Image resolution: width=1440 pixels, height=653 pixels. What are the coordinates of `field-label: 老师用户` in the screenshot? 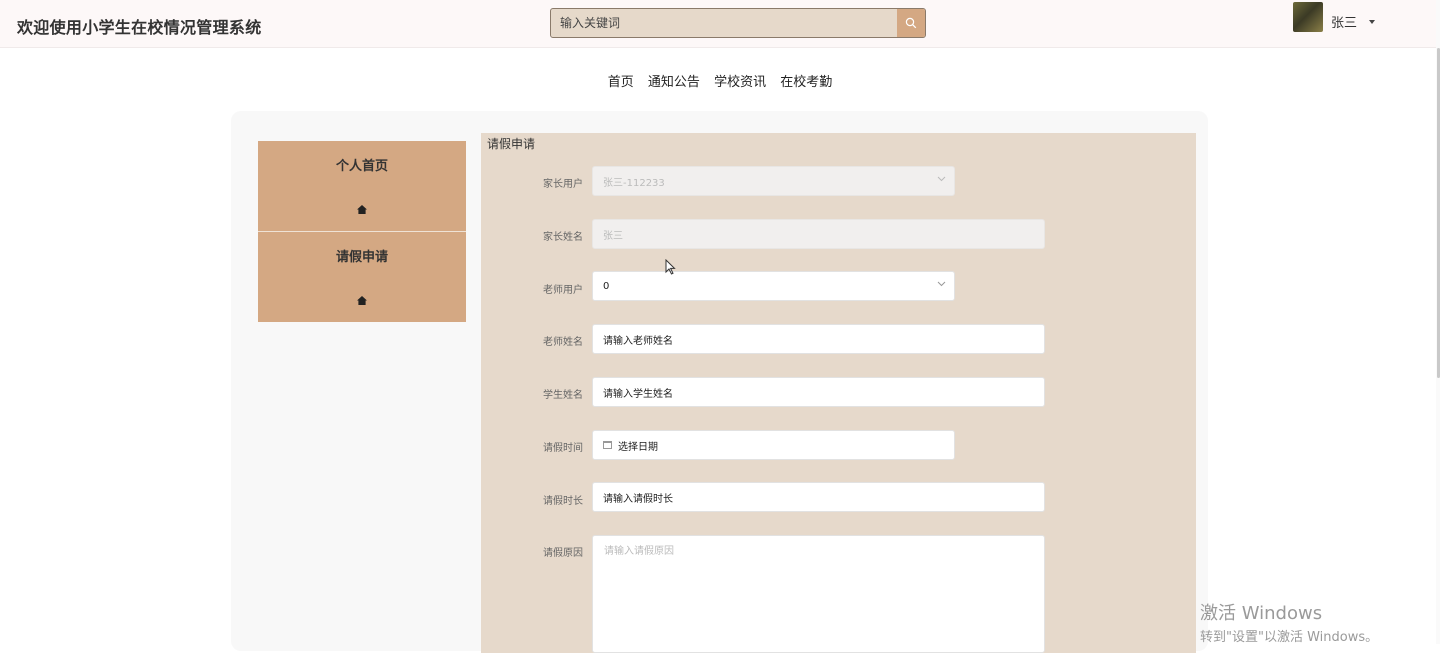 It's located at (563, 290).